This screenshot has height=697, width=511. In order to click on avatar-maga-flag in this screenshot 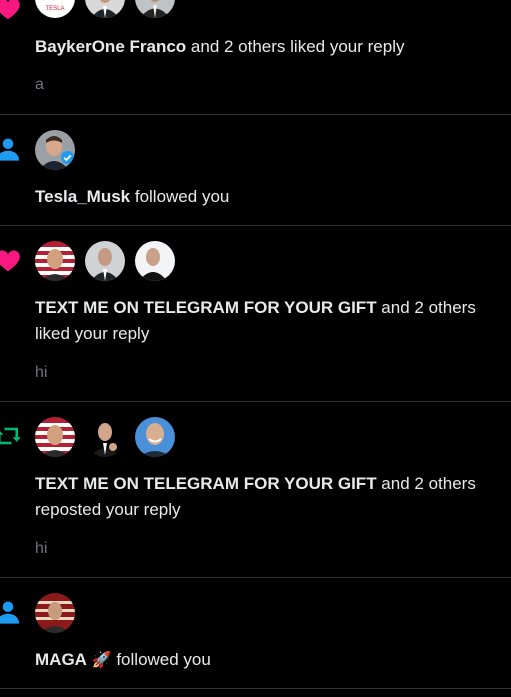, I will do `click(55, 613)`.